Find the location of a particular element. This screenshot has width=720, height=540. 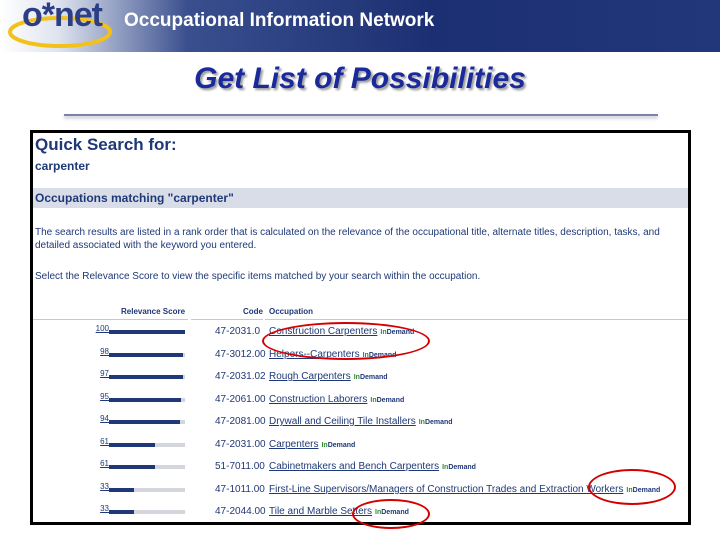

occupation-code: 47-3012.00 is located at coordinates (240, 354).